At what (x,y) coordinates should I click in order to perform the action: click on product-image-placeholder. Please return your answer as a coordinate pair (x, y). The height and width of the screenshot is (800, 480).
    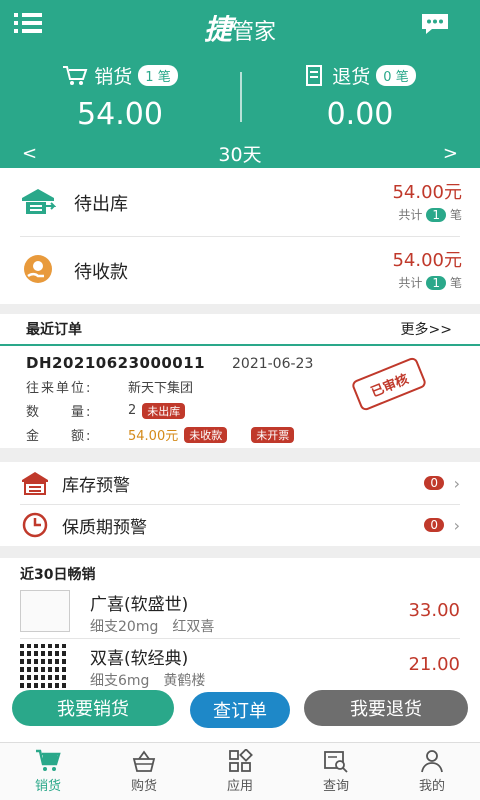
    Looking at the image, I should click on (45, 611).